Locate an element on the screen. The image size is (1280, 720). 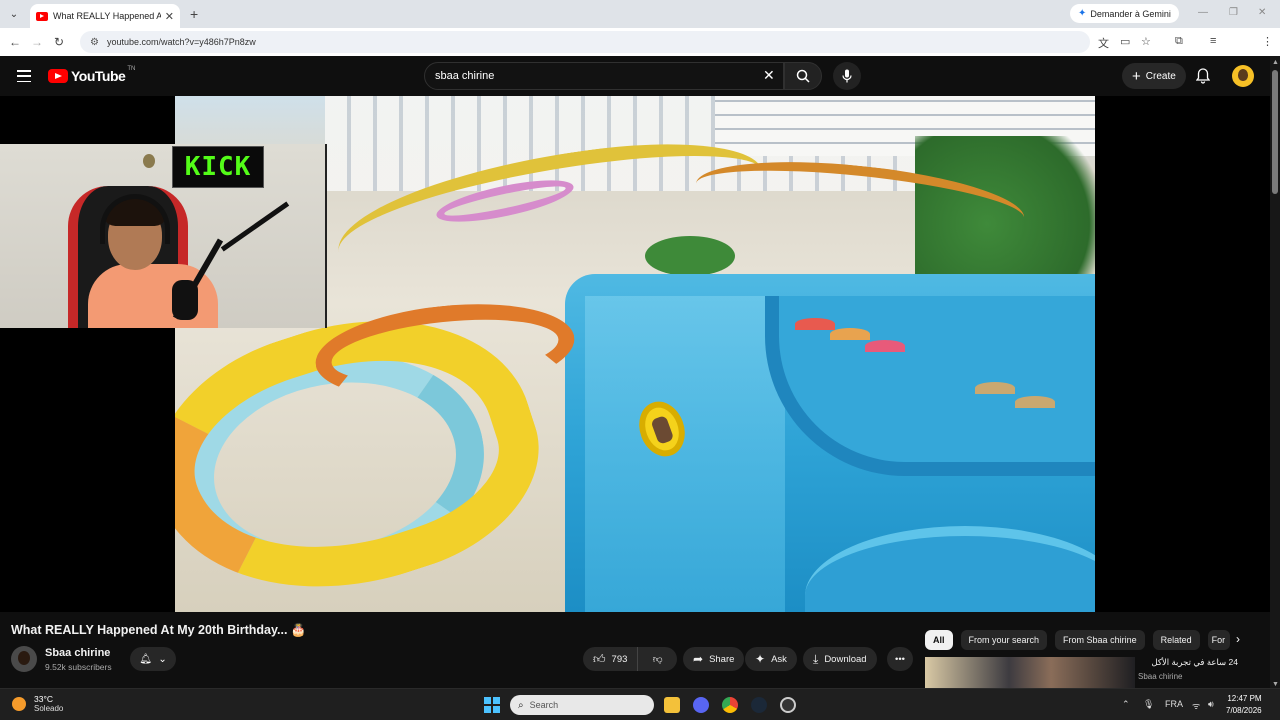
bell-icon is located at coordinates (1203, 76).